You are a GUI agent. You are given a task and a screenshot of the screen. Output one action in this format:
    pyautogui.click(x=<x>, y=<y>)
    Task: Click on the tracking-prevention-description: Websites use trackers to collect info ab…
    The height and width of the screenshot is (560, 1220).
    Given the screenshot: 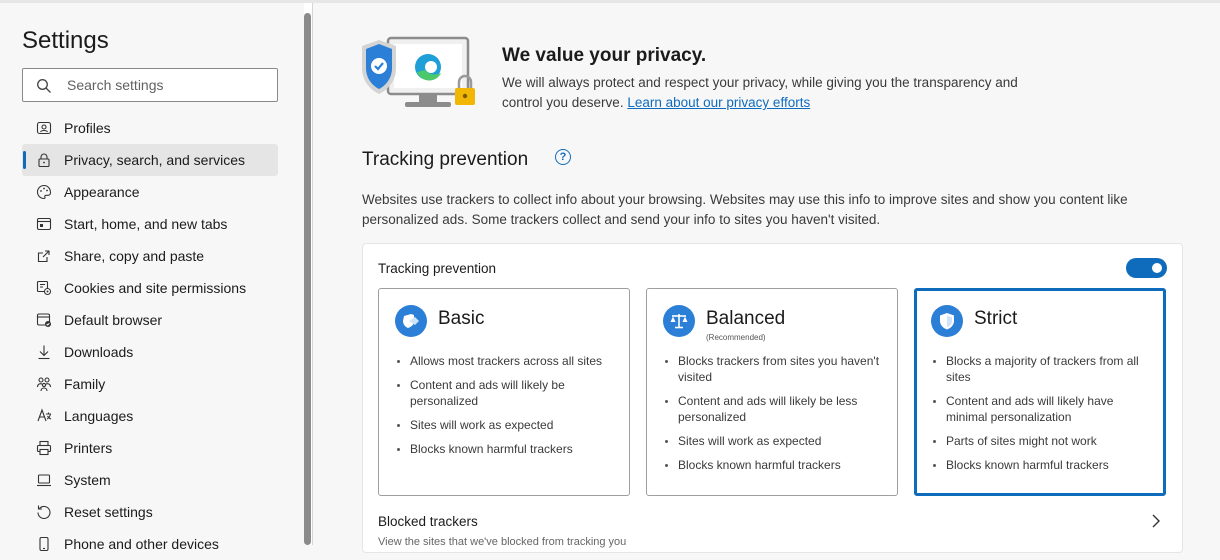 What is the action you would take?
    pyautogui.click(x=745, y=209)
    